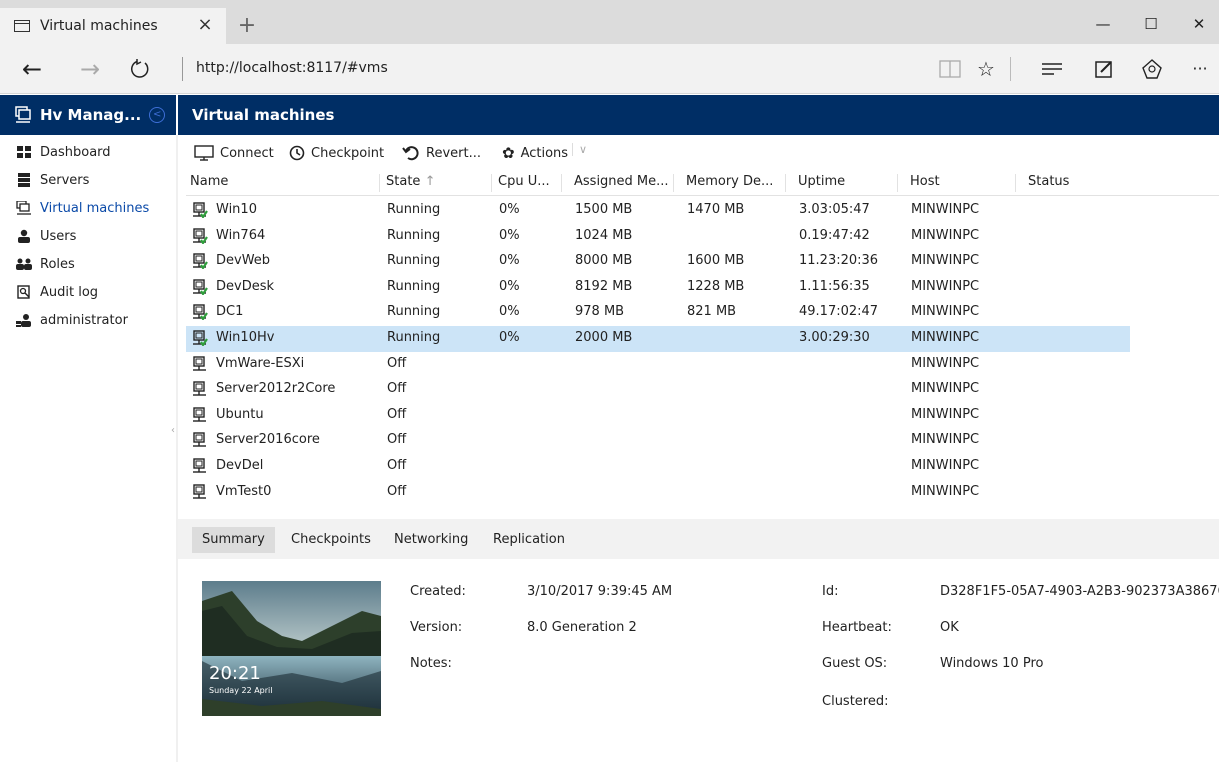  I want to click on vm-name: Server2016core, so click(268, 440).